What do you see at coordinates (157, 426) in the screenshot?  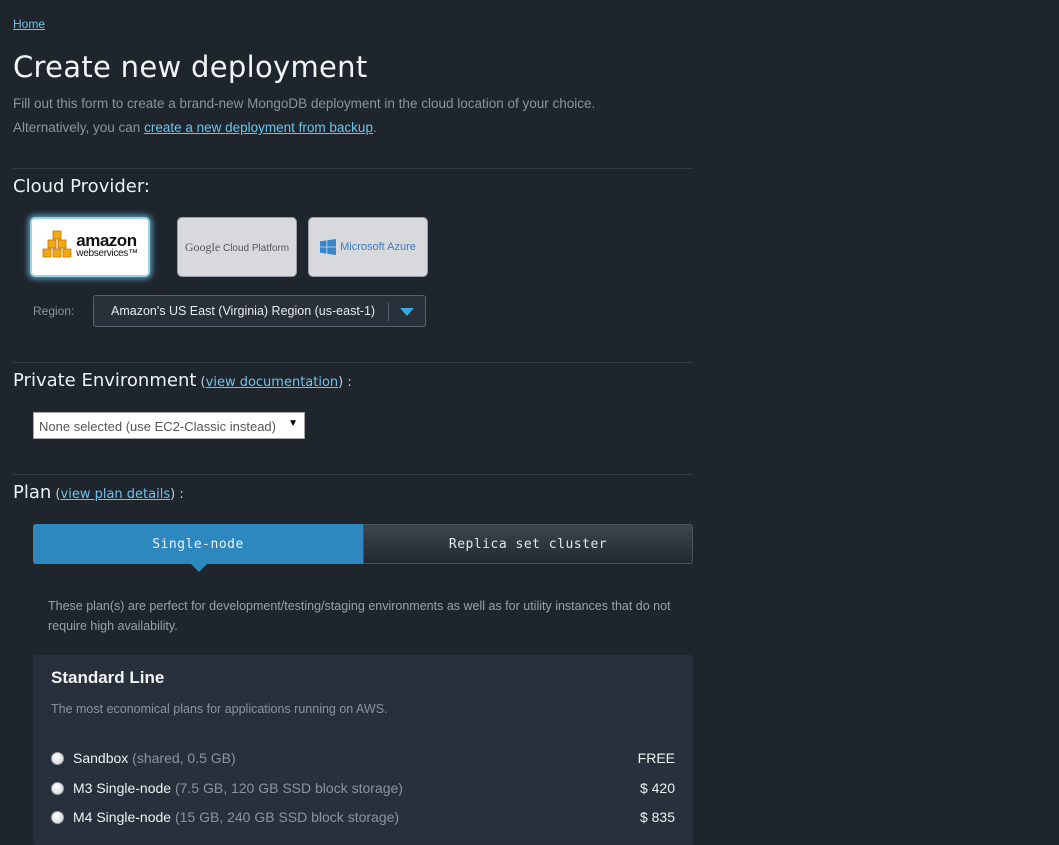 I see `private-environment-value: None selected (use EC2-Classic instead)` at bounding box center [157, 426].